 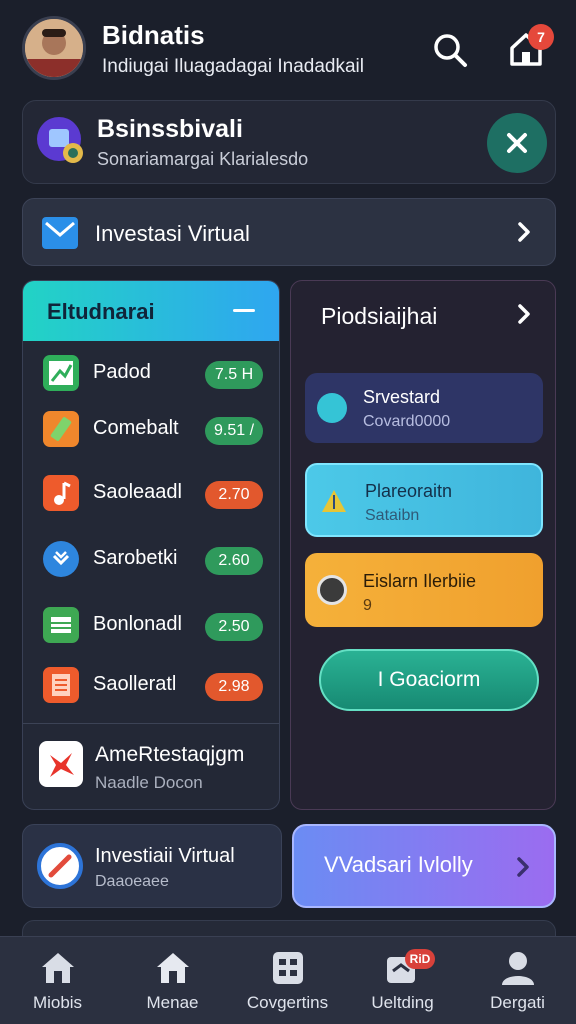 What do you see at coordinates (61, 493) in the screenshot?
I see `music-icon` at bounding box center [61, 493].